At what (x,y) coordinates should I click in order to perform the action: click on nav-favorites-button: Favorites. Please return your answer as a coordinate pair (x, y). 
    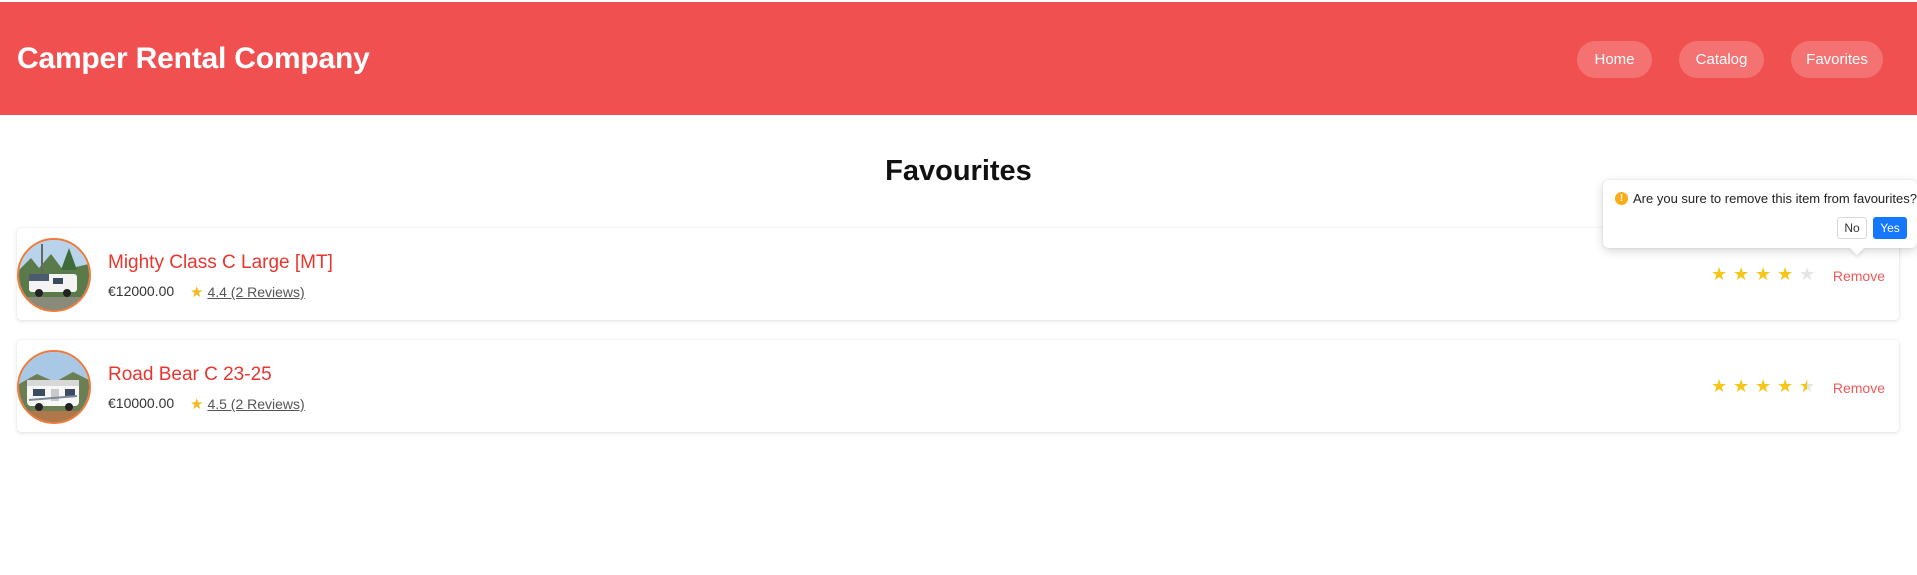
    Looking at the image, I should click on (1837, 59).